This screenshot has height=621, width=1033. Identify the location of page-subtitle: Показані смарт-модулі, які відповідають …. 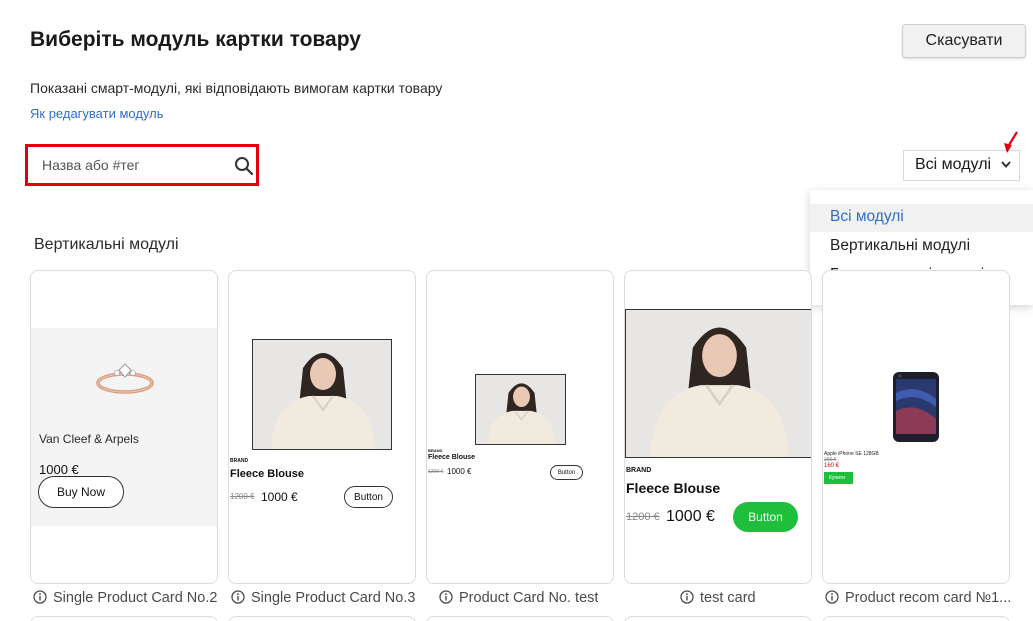
(236, 88).